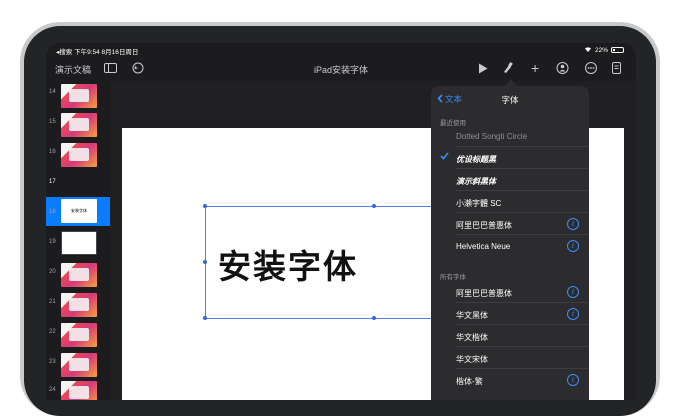 The width and height of the screenshot is (678, 416). I want to click on slide-number: 22, so click(52, 332).